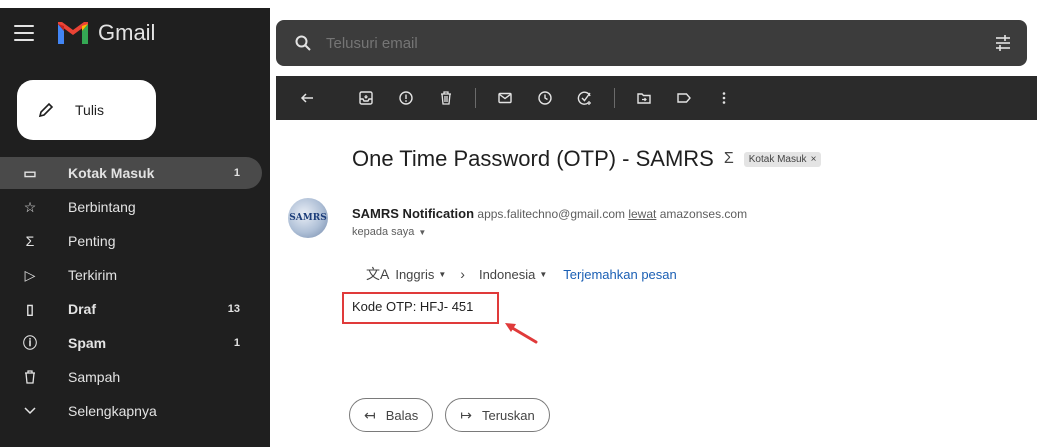 The image size is (1037, 447). I want to click on sidebar-item-label: Draf, so click(82, 309).